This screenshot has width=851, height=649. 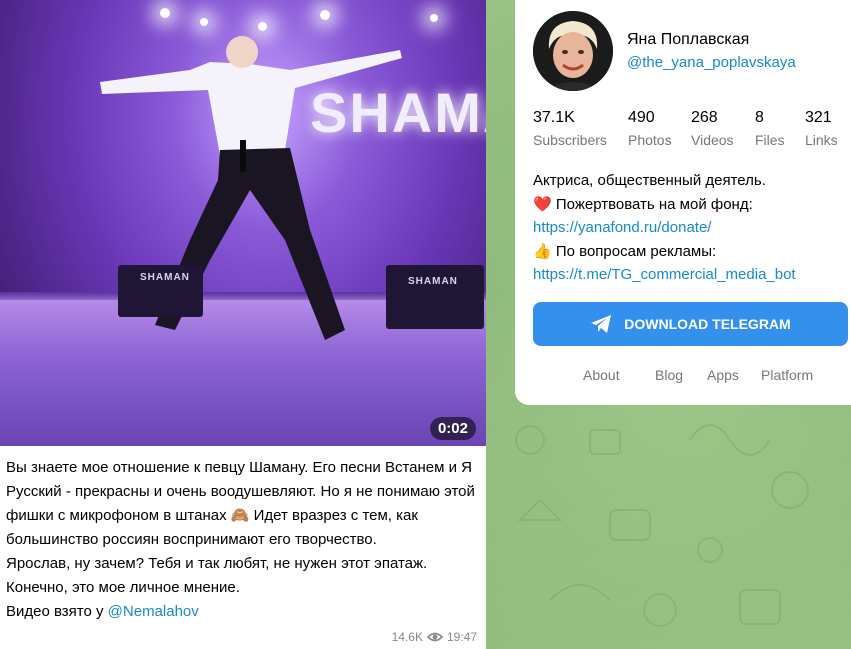 What do you see at coordinates (407, 637) in the screenshot?
I see `views-count: 14.6K` at bounding box center [407, 637].